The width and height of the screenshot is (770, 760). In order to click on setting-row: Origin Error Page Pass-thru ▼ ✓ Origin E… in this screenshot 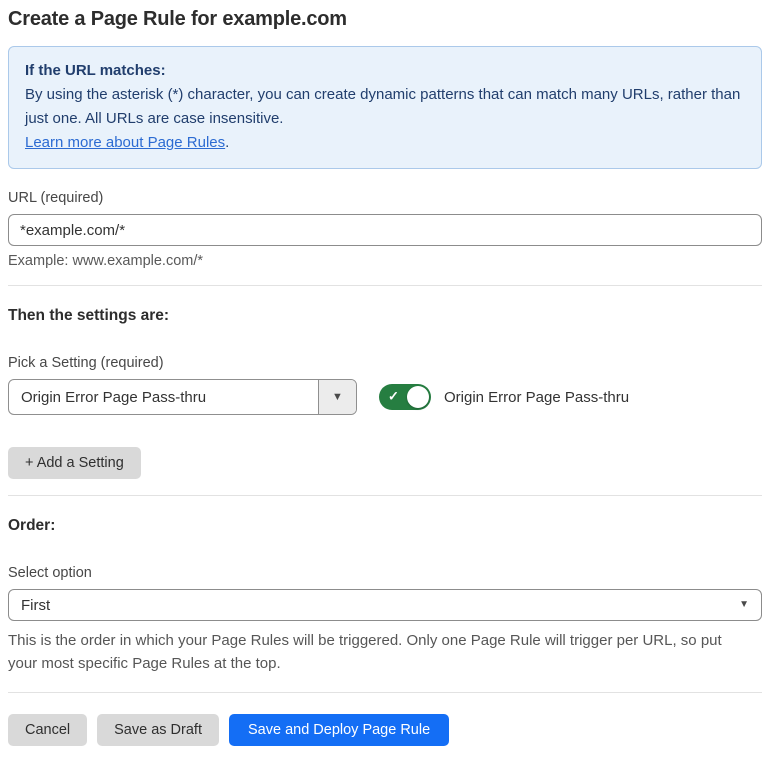, I will do `click(385, 397)`.